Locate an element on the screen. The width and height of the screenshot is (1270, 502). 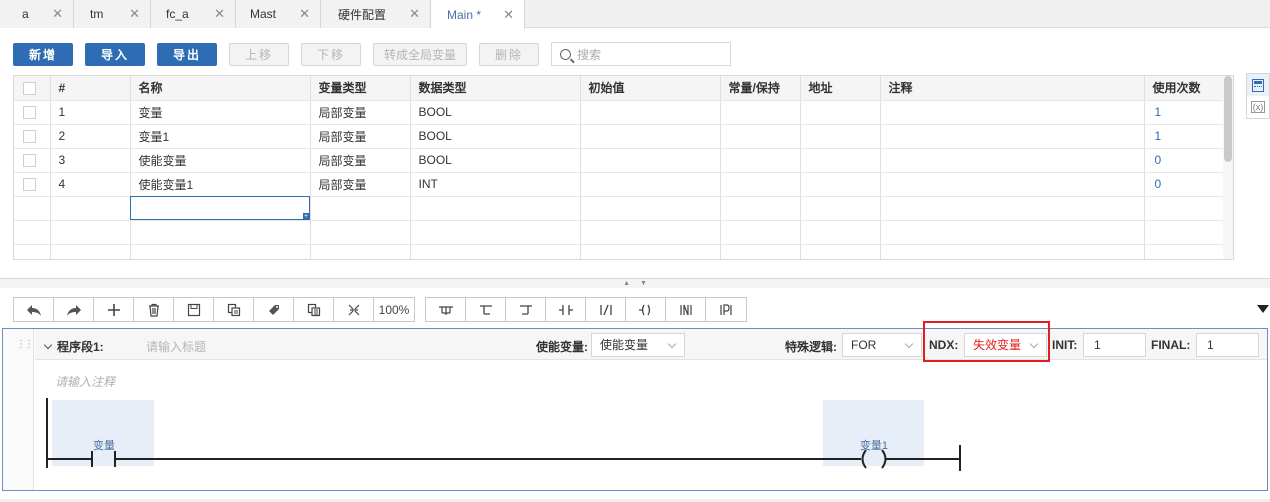
more-dropdown-icon is located at coordinates (1263, 309).